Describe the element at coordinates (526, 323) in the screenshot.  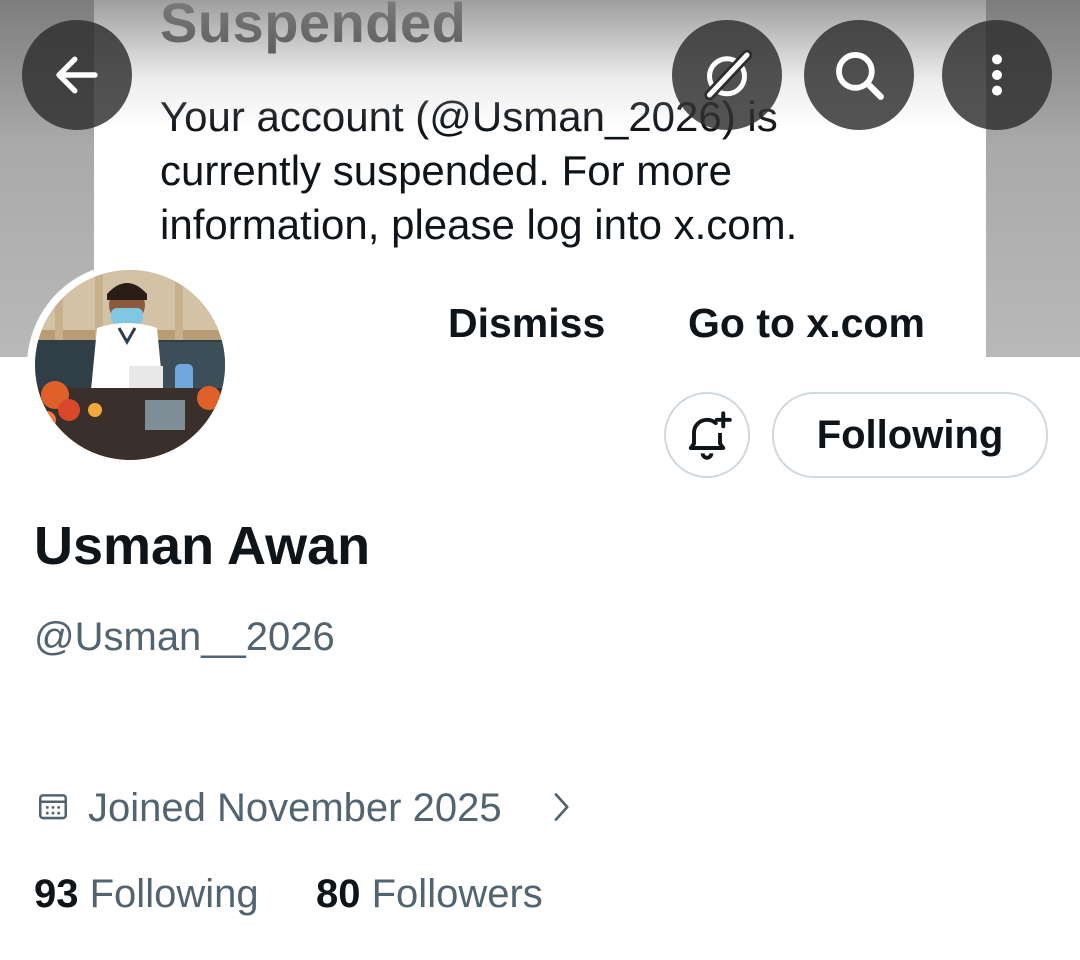
I see `dismiss-button: Dismiss` at that location.